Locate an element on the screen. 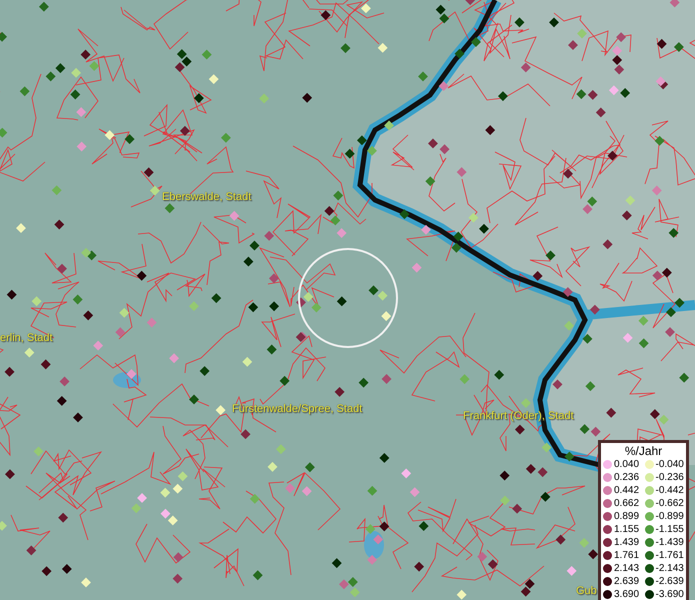 The image size is (695, 600). legend-value: -2.639 is located at coordinates (670, 581).